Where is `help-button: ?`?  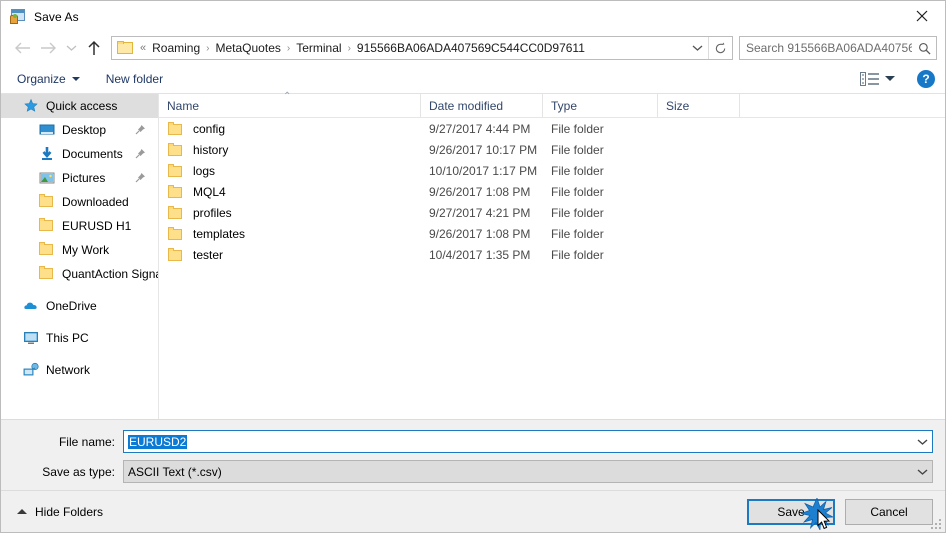 help-button: ? is located at coordinates (926, 78).